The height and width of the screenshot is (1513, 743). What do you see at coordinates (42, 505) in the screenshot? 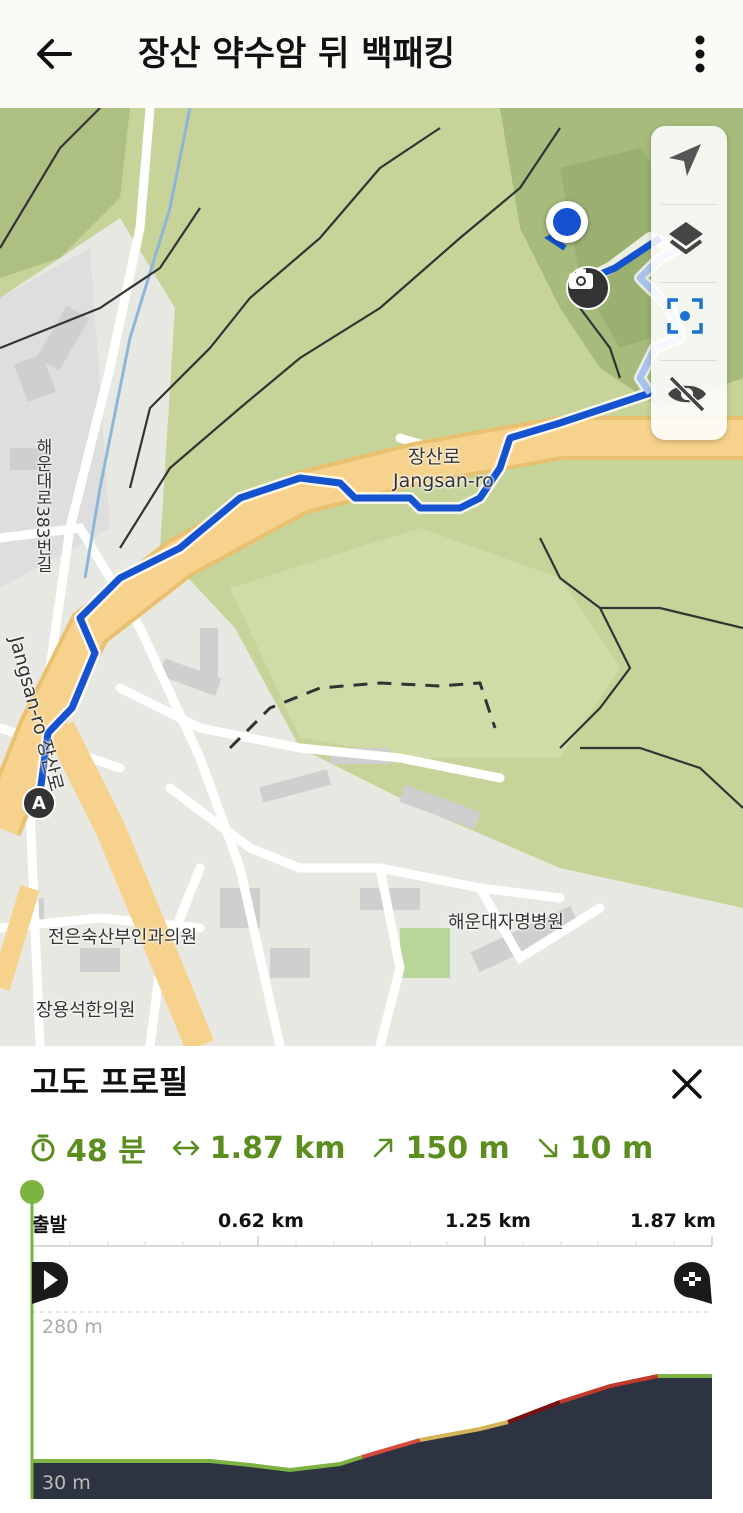
I see `street-label: 해운대로383번길` at bounding box center [42, 505].